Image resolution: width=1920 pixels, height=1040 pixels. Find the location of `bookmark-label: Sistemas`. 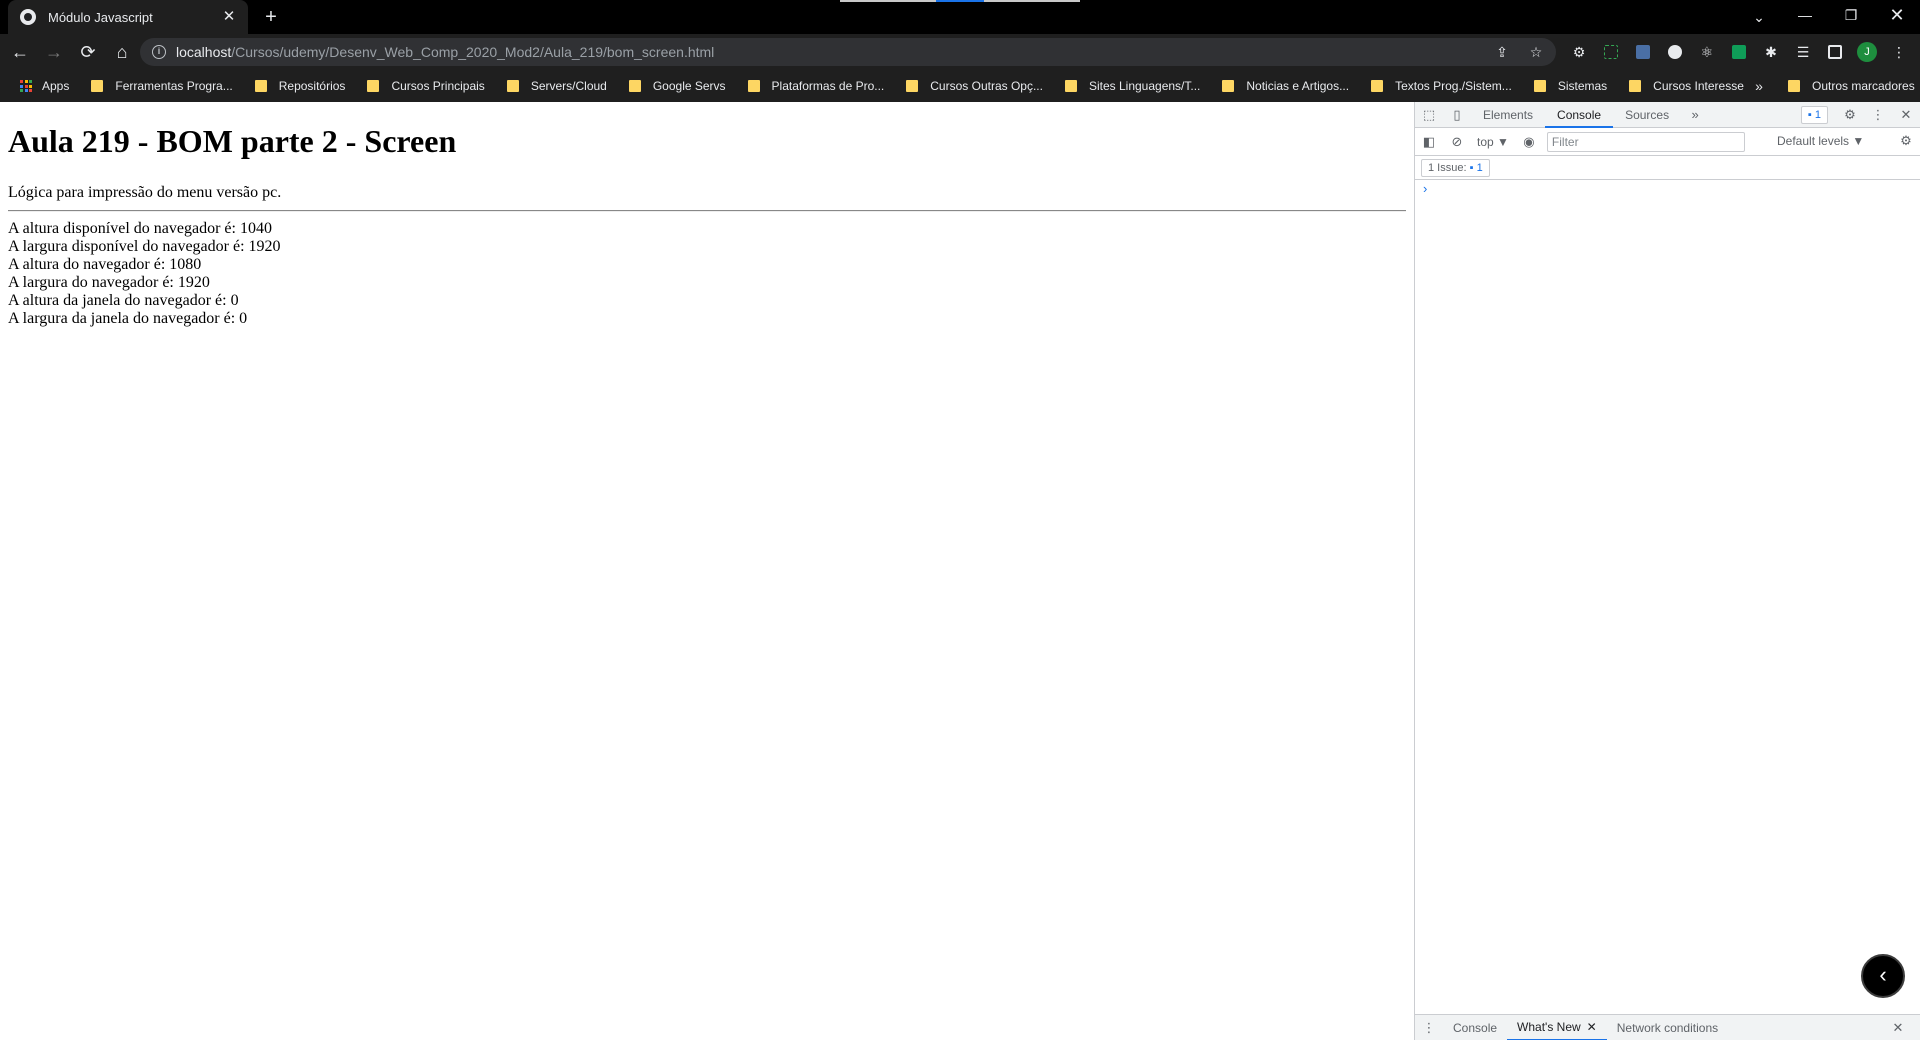

bookmark-label: Sistemas is located at coordinates (1582, 86).